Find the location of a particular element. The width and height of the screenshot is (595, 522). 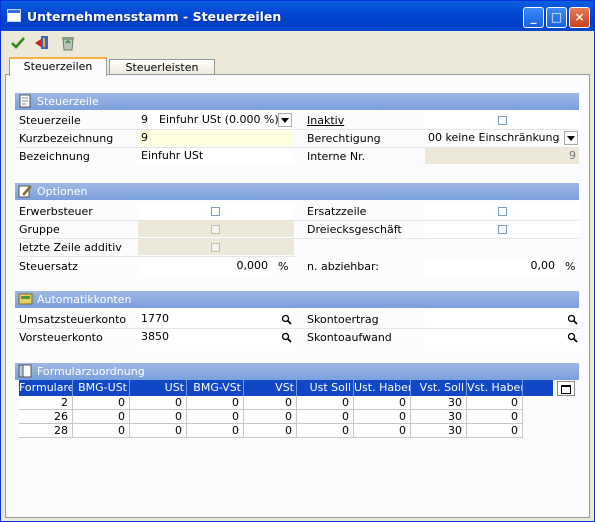

skontoaufwand-input is located at coordinates (502, 337).